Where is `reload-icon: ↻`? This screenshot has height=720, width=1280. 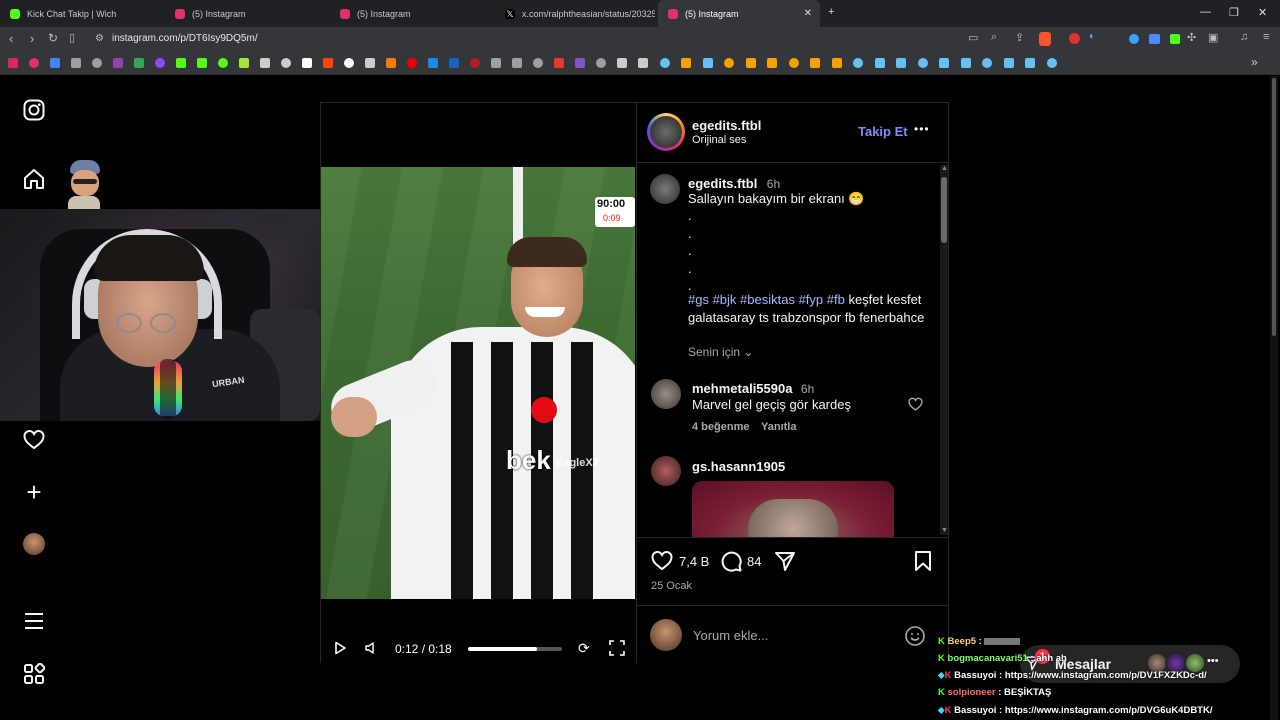
reload-icon: ↻ is located at coordinates (53, 38).